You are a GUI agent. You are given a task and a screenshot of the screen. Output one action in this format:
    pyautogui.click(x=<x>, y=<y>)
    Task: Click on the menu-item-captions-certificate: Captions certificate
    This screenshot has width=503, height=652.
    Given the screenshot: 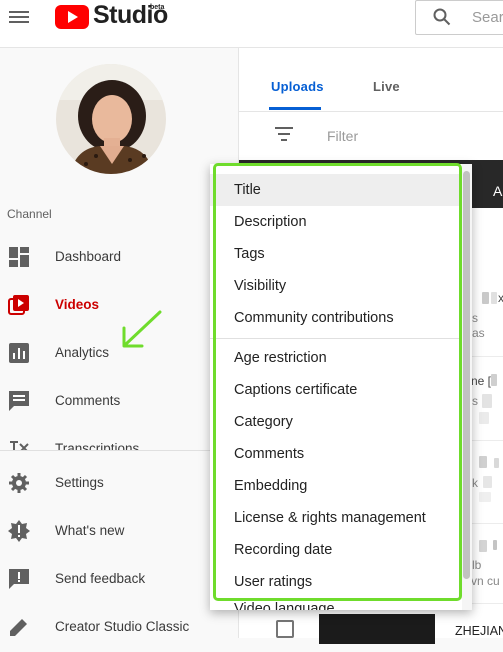 What is the action you would take?
    pyautogui.click(x=335, y=390)
    